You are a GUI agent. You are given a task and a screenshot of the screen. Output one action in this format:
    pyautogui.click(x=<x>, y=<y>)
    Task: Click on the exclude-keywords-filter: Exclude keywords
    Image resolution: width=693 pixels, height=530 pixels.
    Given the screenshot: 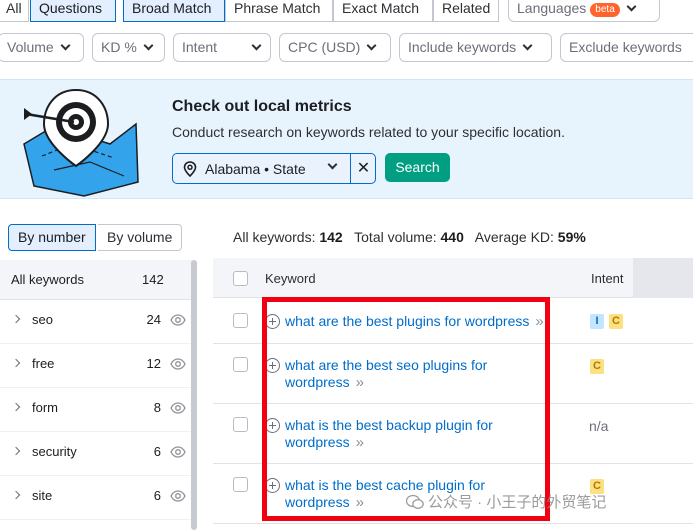 What is the action you would take?
    pyautogui.click(x=626, y=47)
    